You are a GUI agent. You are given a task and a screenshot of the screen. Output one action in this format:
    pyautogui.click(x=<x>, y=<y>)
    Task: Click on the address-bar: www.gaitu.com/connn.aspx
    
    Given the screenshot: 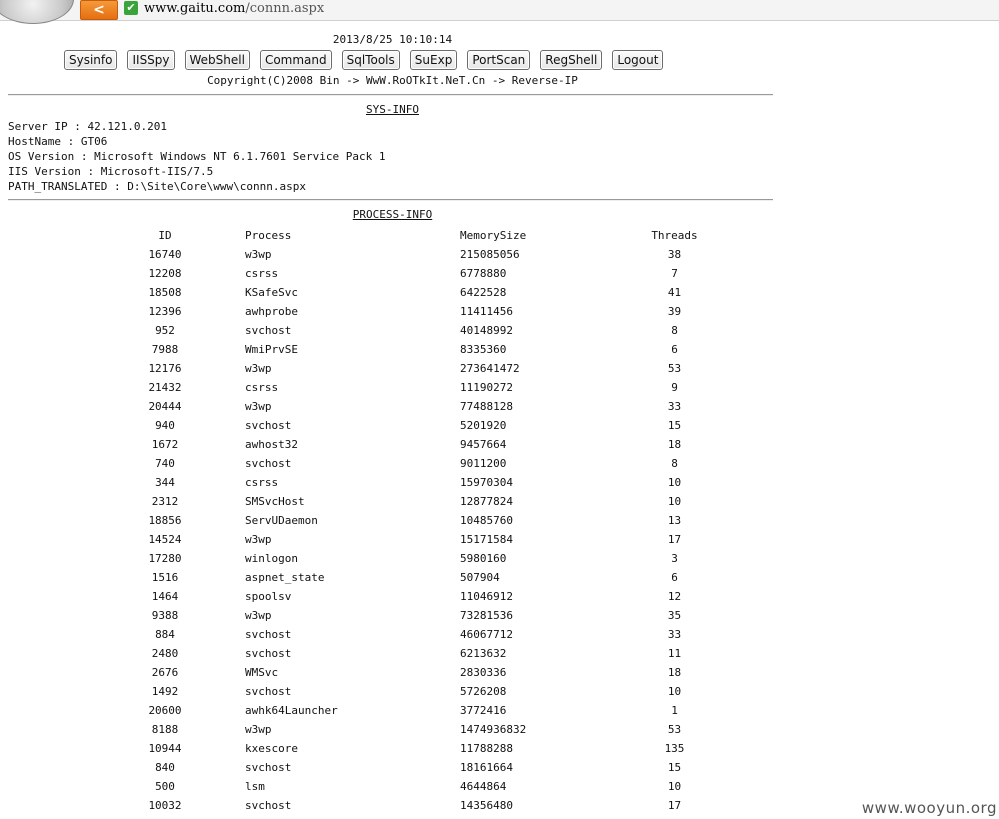 What is the action you would take?
    pyautogui.click(x=234, y=8)
    